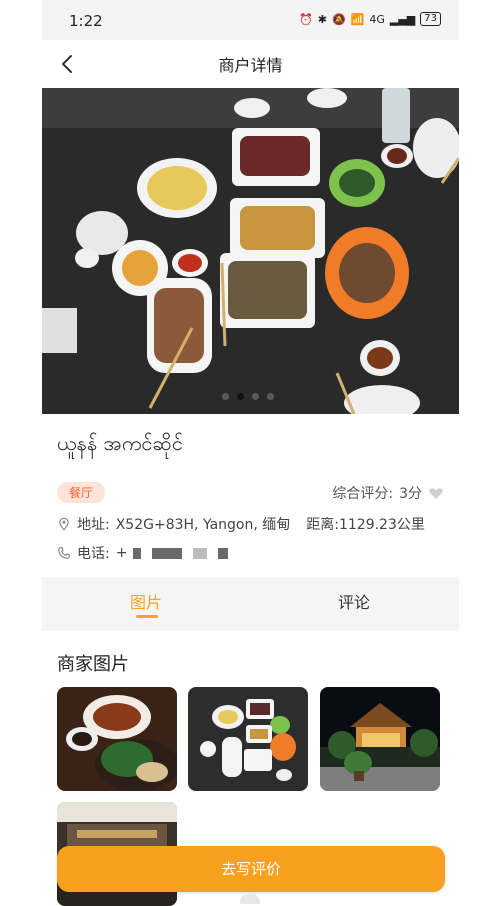 The width and height of the screenshot is (504, 906). Describe the element at coordinates (81, 492) in the screenshot. I see `category-badge: 餐厅` at that location.